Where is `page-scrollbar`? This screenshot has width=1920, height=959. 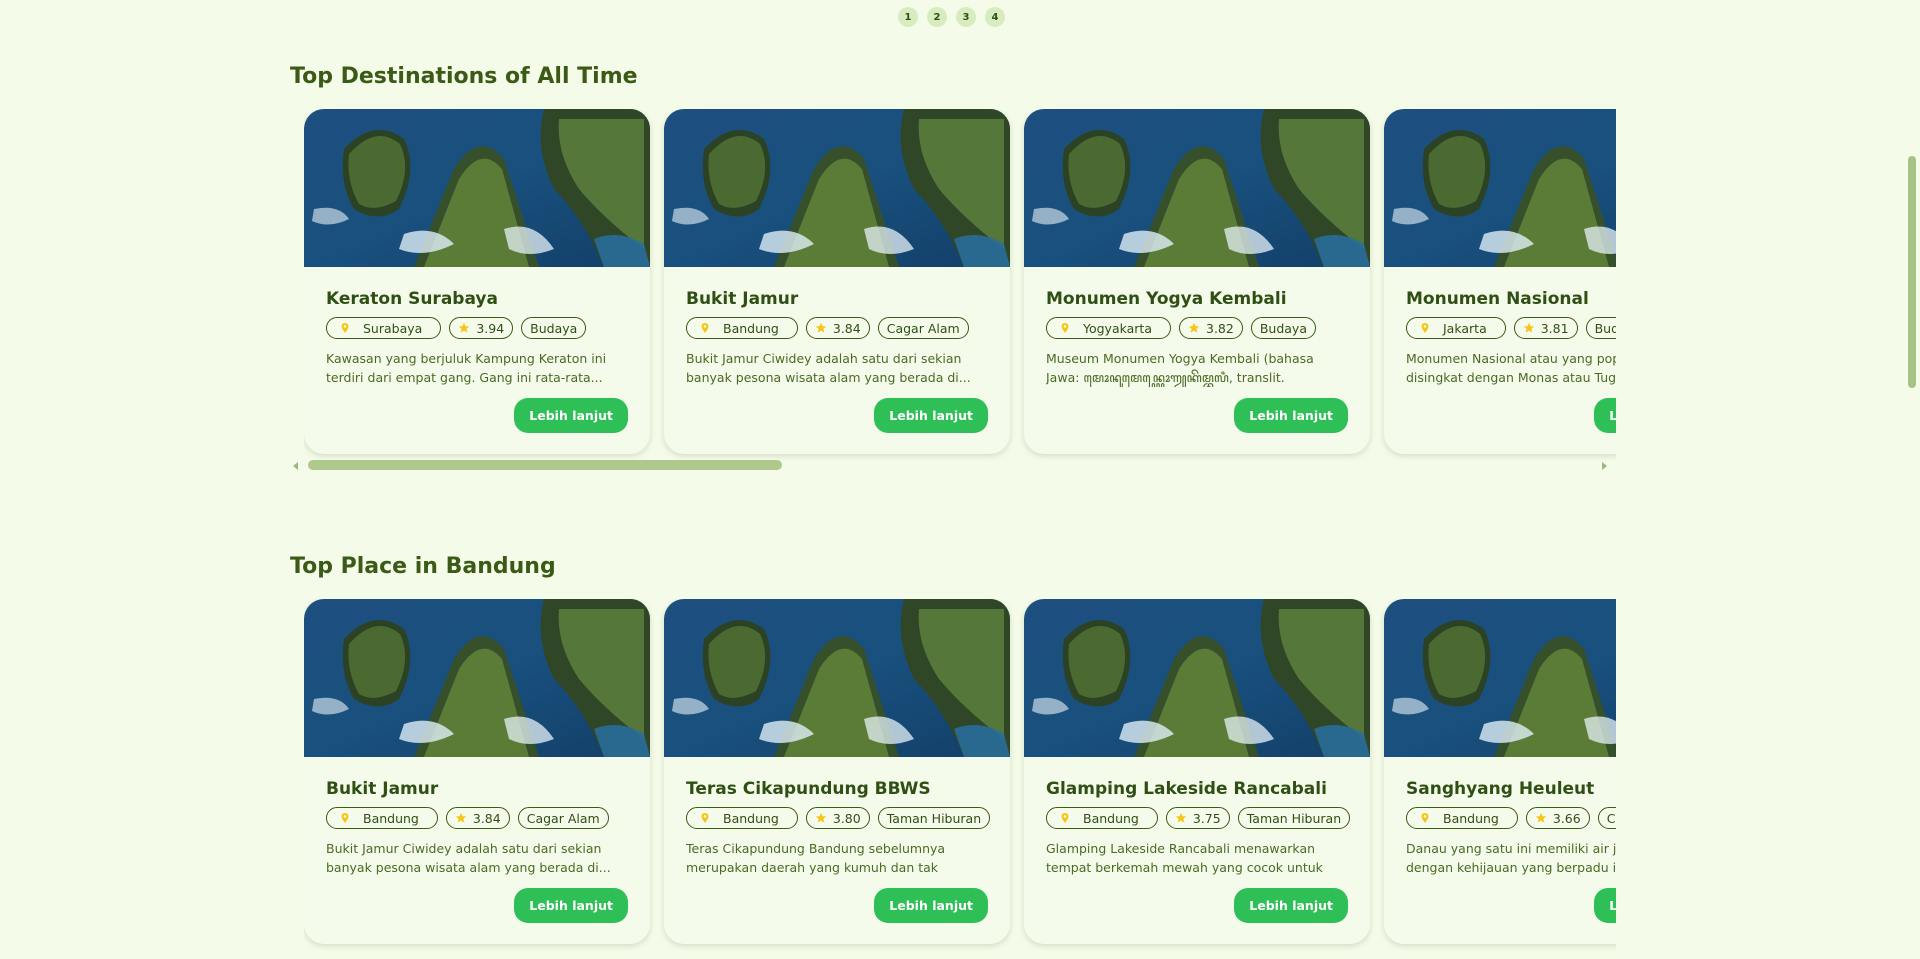
page-scrollbar is located at coordinates (1911, 462).